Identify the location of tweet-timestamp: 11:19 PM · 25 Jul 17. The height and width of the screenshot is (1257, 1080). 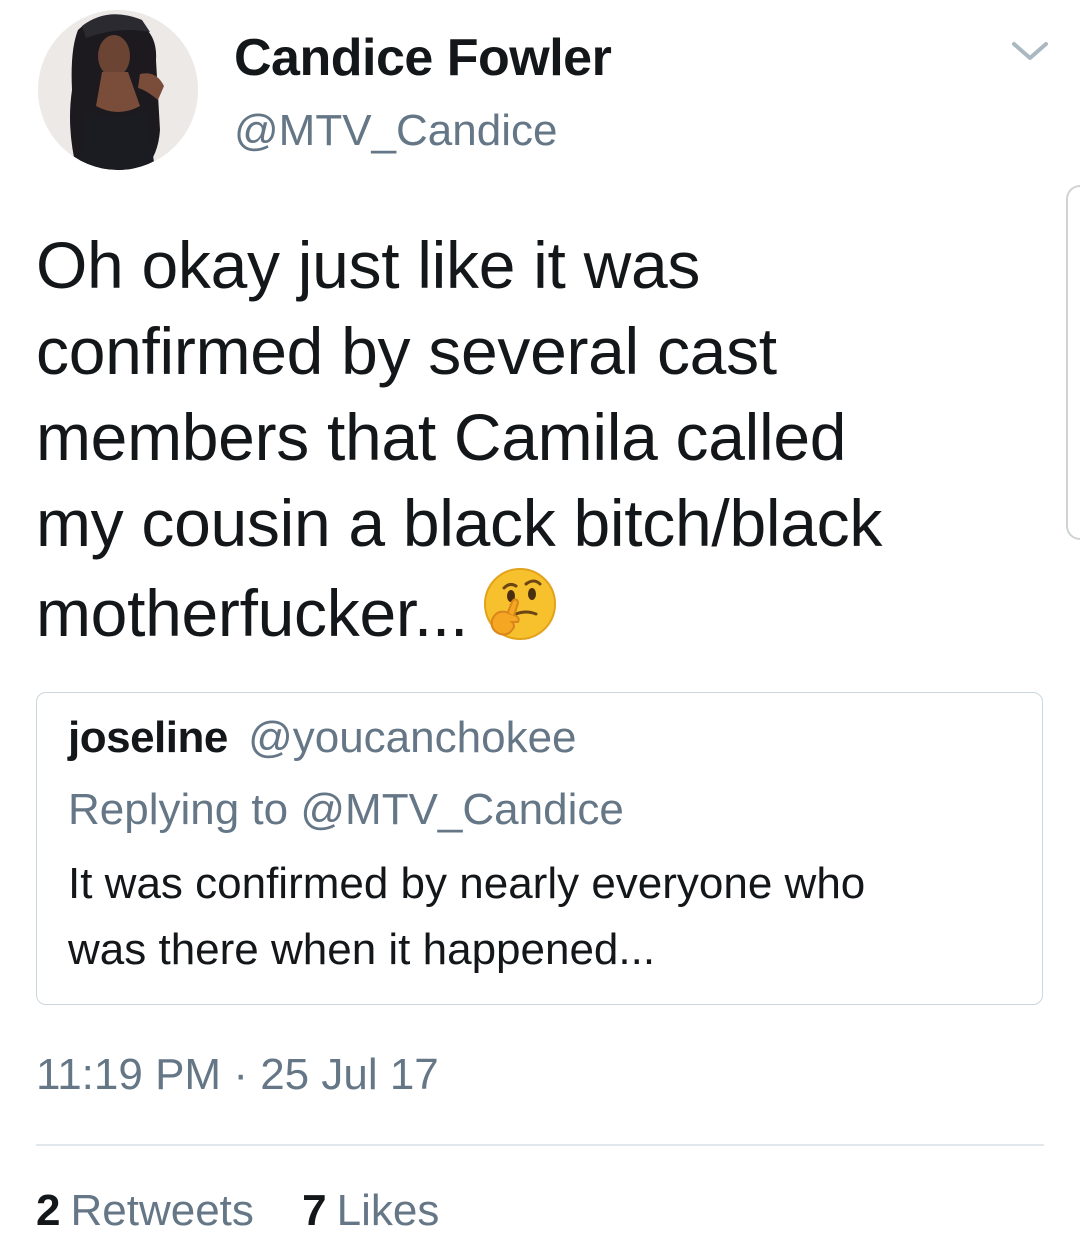
(237, 1075).